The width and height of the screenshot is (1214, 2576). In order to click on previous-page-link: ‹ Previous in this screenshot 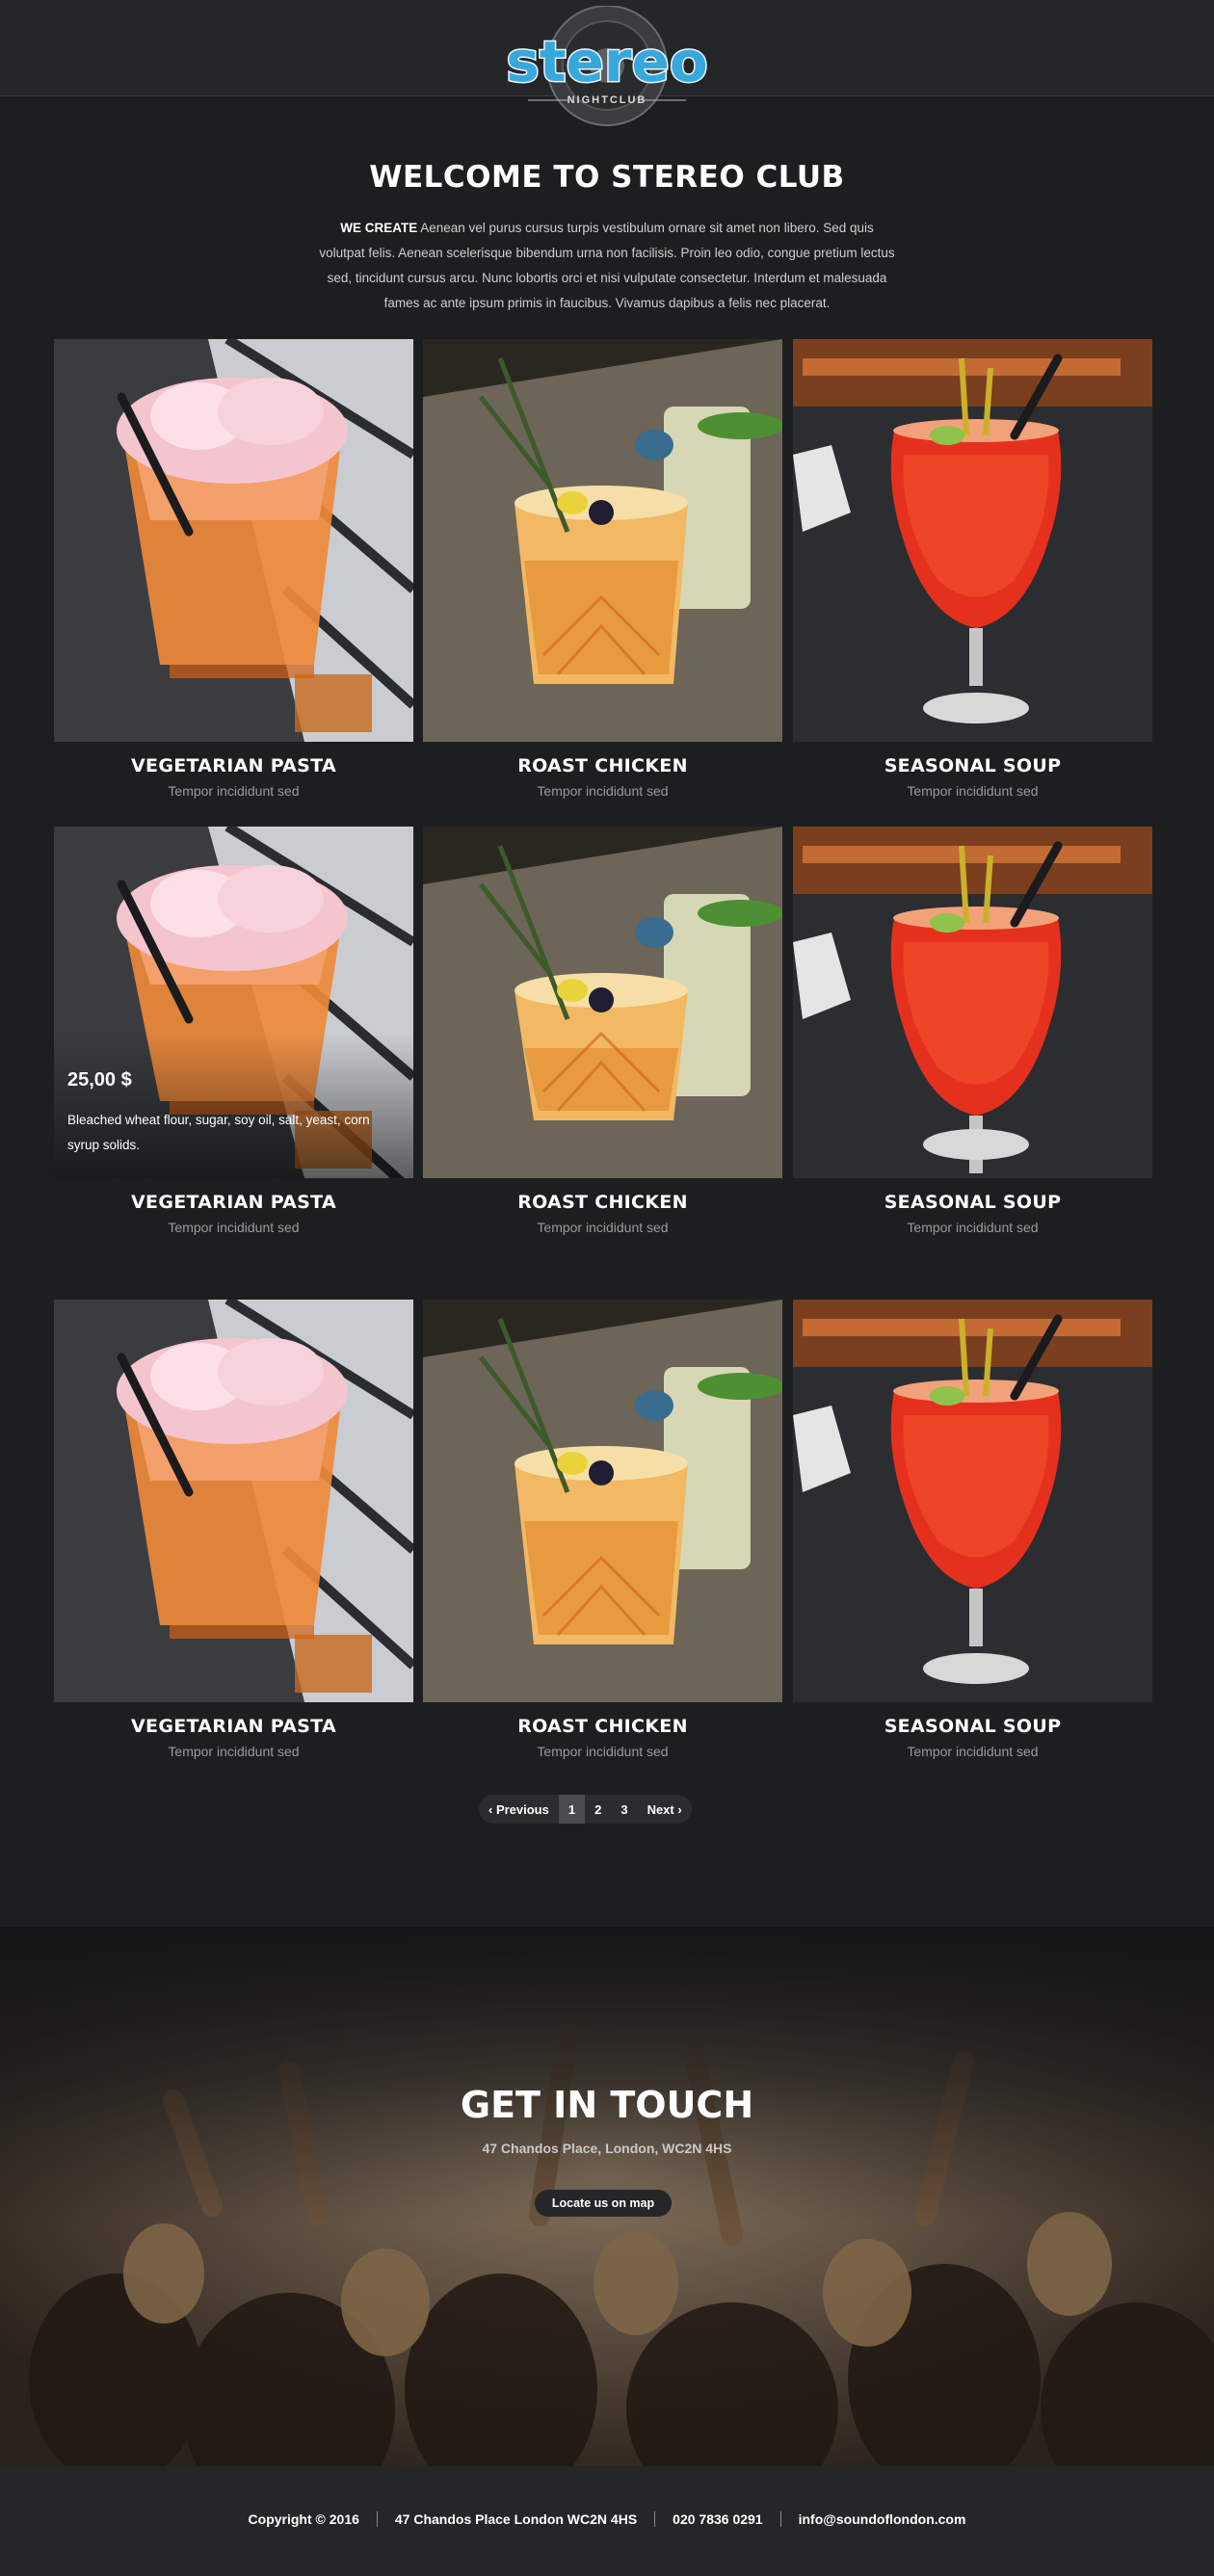, I will do `click(519, 1809)`.